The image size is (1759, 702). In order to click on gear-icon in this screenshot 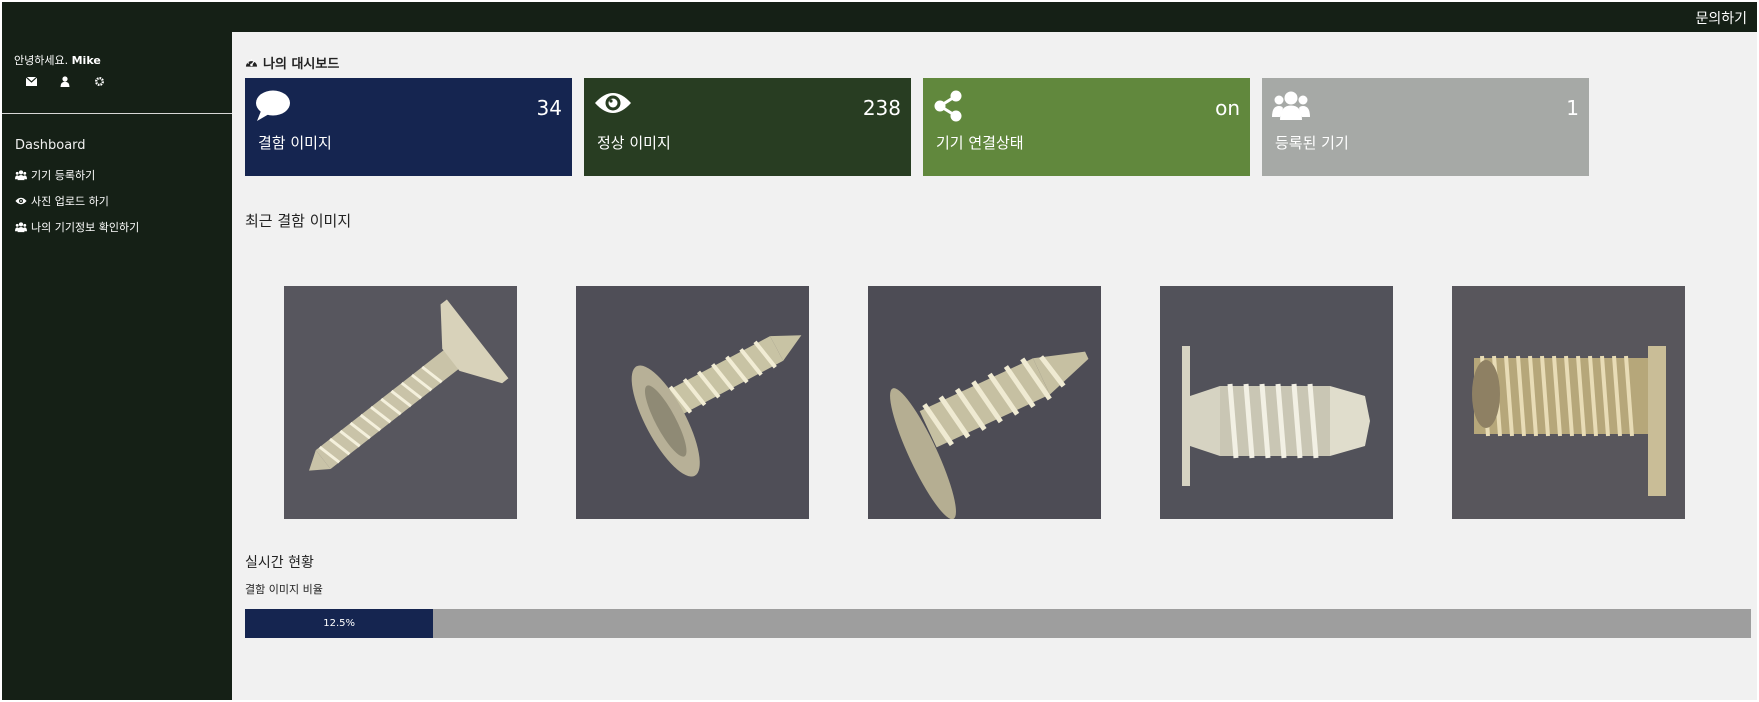, I will do `click(99, 81)`.